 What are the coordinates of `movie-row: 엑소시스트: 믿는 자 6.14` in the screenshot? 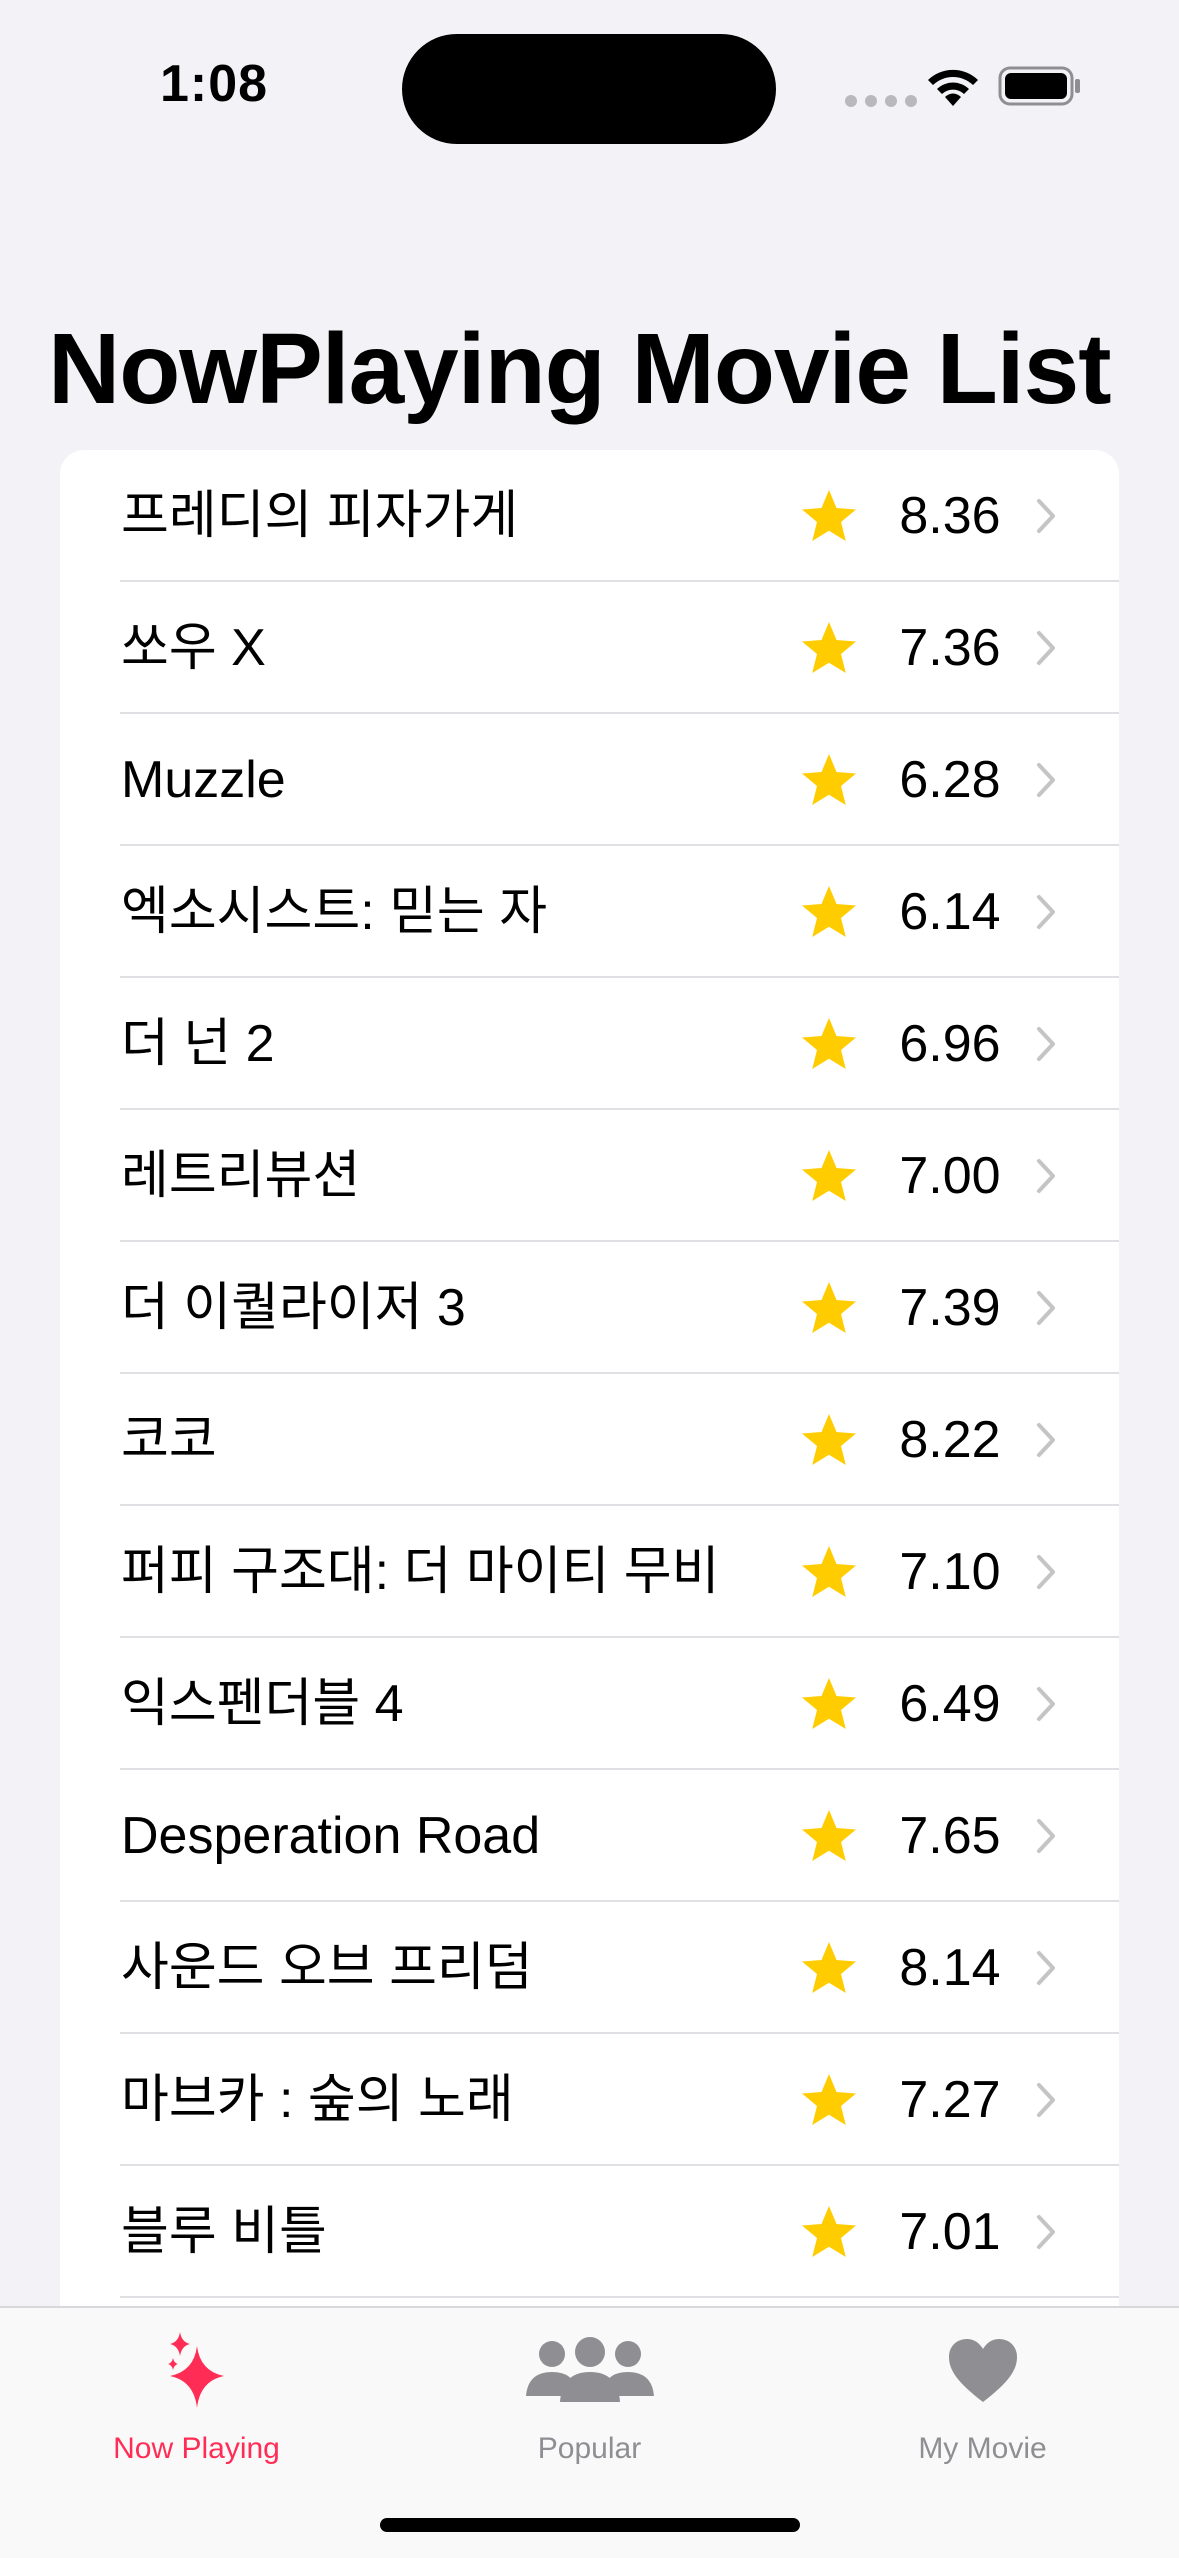 It's located at (589, 912).